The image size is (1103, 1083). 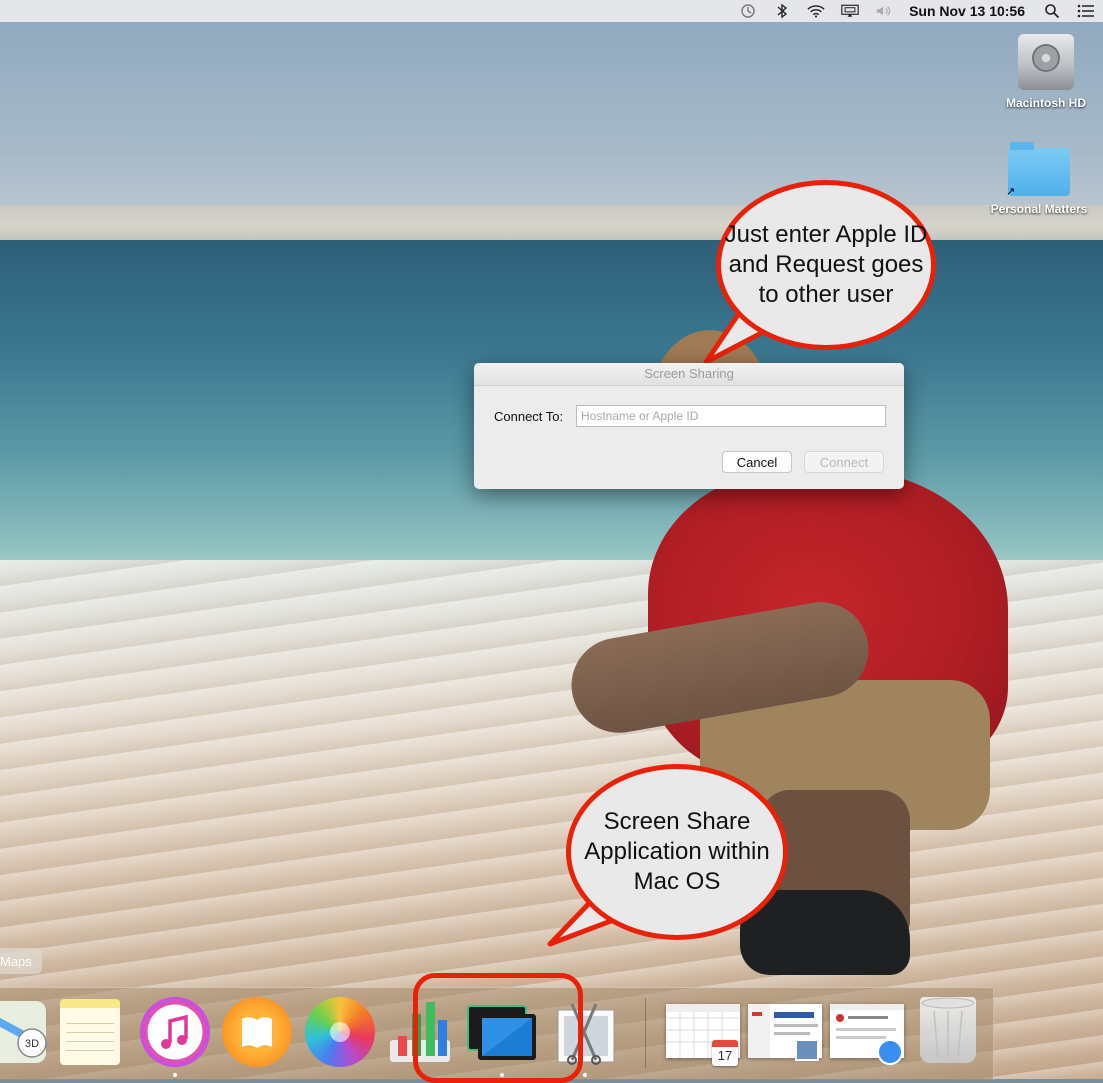 I want to click on dock-app-itunes, so click(x=175, y=1032).